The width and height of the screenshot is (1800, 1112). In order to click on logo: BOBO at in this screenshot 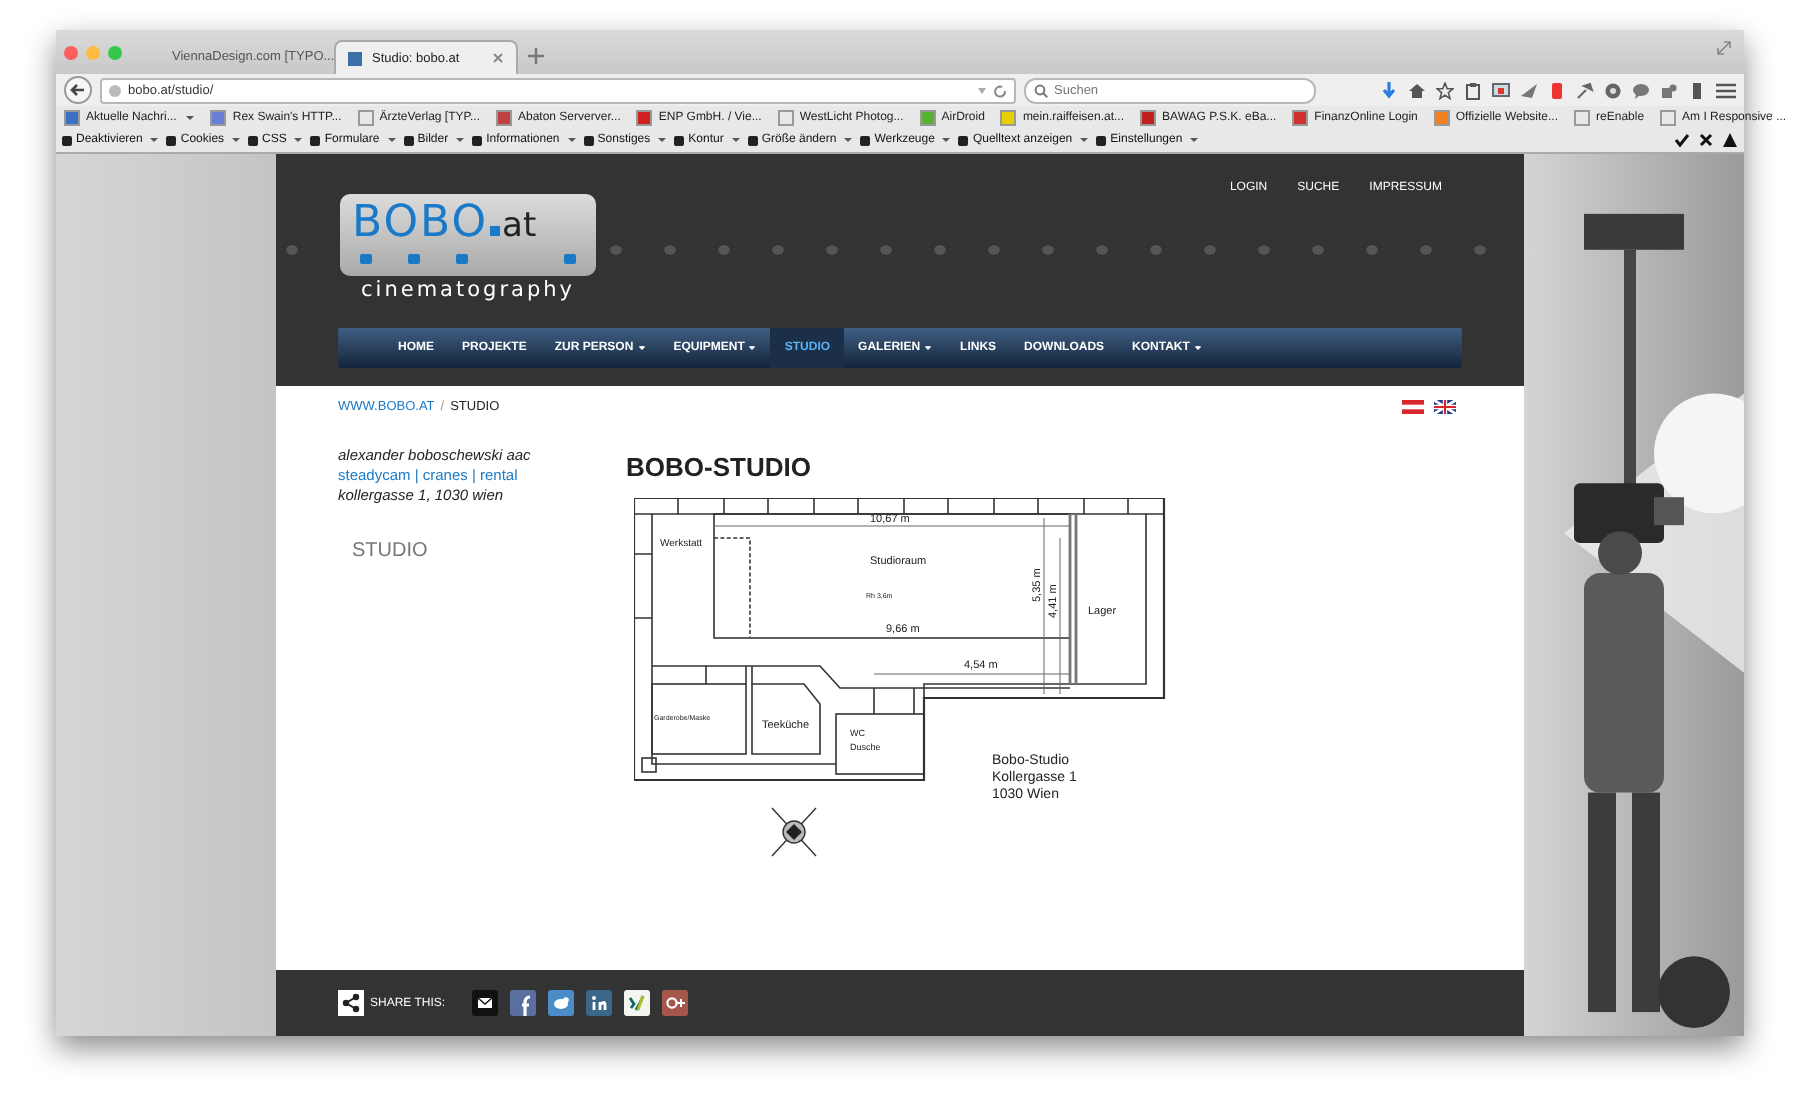, I will do `click(468, 235)`.